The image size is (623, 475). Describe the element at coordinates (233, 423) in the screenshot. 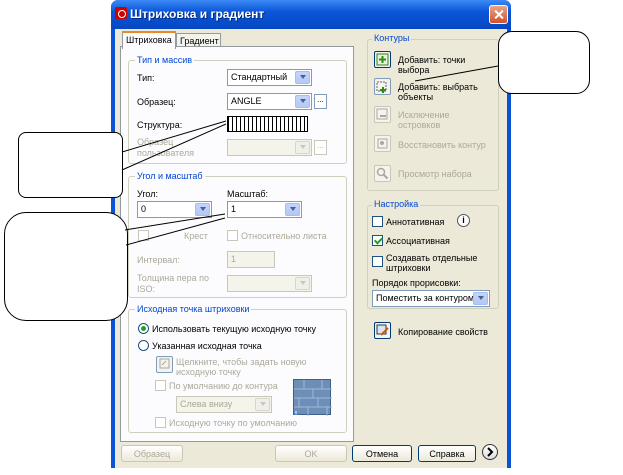

I see `store-default-label: Исходную точку по умолчанию` at that location.